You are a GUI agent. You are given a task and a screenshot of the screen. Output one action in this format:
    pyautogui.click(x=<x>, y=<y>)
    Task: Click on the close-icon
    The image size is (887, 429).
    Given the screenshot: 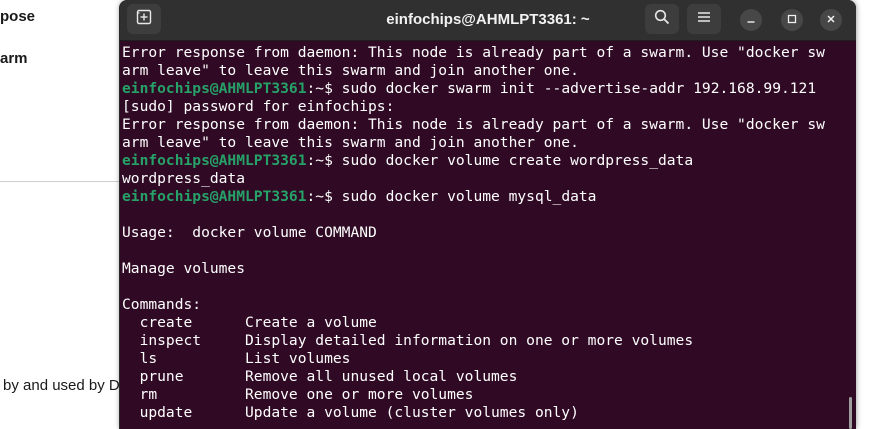 What is the action you would take?
    pyautogui.click(x=831, y=20)
    